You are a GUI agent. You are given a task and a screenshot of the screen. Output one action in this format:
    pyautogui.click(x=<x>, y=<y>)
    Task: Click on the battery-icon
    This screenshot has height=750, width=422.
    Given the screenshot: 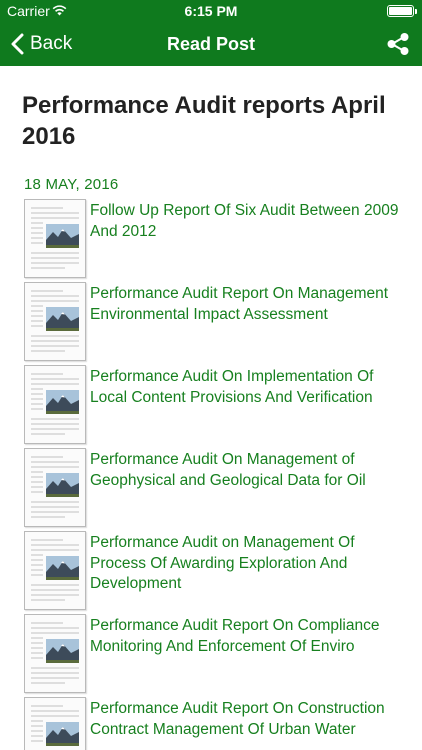 What is the action you would take?
    pyautogui.click(x=402, y=11)
    